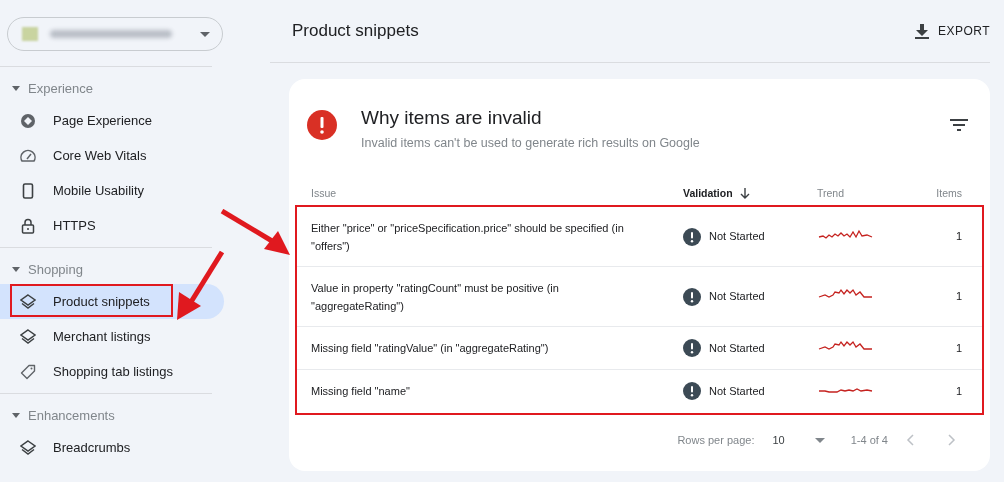  Describe the element at coordinates (322, 125) in the screenshot. I see `error-icon` at that location.